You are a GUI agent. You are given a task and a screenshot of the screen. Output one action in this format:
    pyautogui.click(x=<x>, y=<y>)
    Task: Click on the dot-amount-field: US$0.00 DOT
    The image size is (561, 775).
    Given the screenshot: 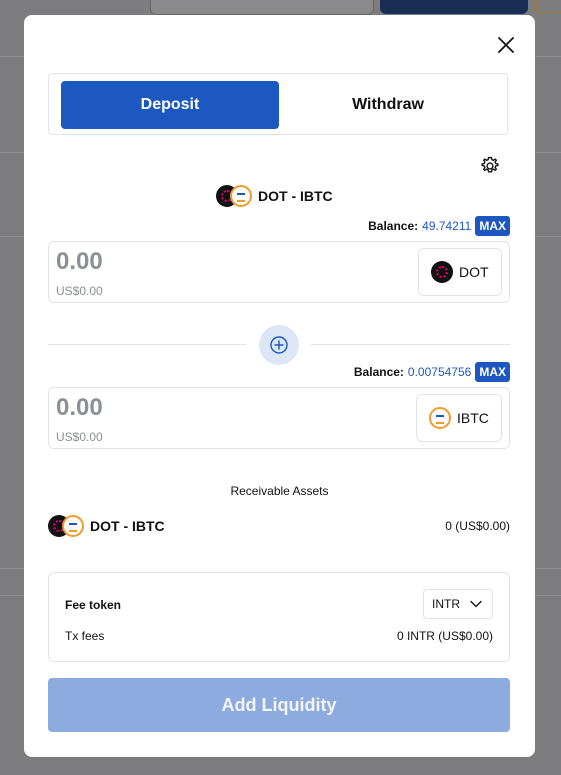 What is the action you would take?
    pyautogui.click(x=279, y=272)
    